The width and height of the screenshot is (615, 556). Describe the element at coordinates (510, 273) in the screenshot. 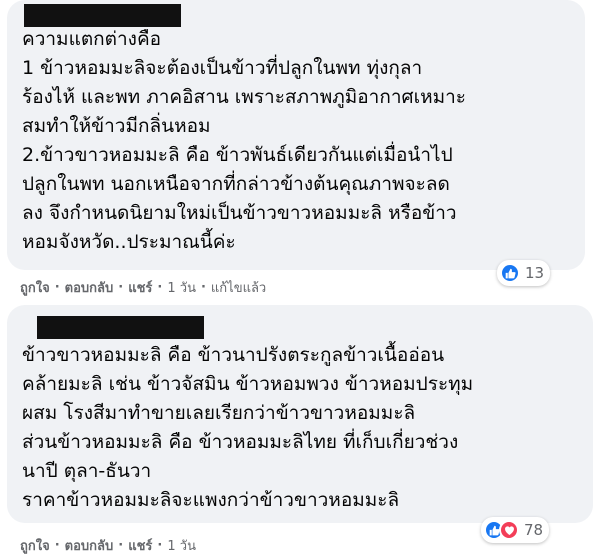

I see `like-icon` at that location.